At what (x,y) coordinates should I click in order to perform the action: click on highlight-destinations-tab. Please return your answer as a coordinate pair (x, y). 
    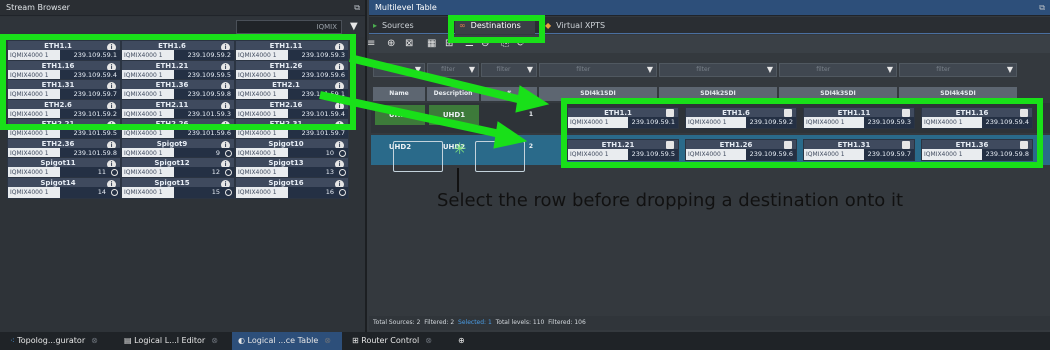
    Looking at the image, I should click on (496, 29).